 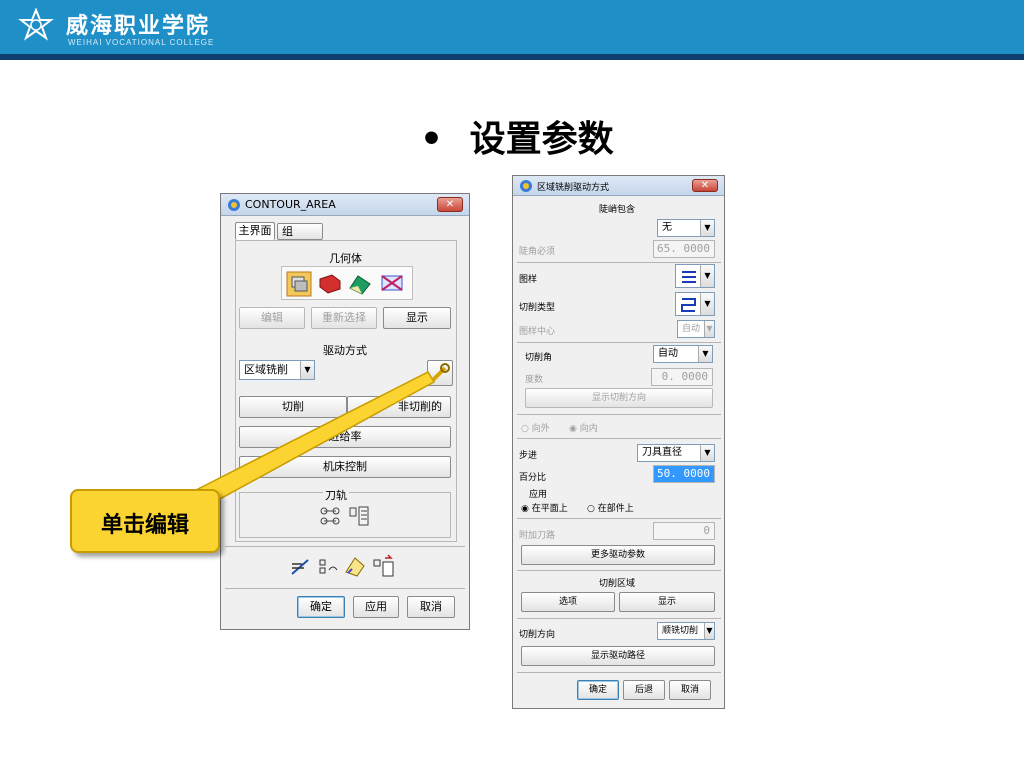 What do you see at coordinates (617, 210) in the screenshot?
I see `steep-containment-label: 陡峭包含` at bounding box center [617, 210].